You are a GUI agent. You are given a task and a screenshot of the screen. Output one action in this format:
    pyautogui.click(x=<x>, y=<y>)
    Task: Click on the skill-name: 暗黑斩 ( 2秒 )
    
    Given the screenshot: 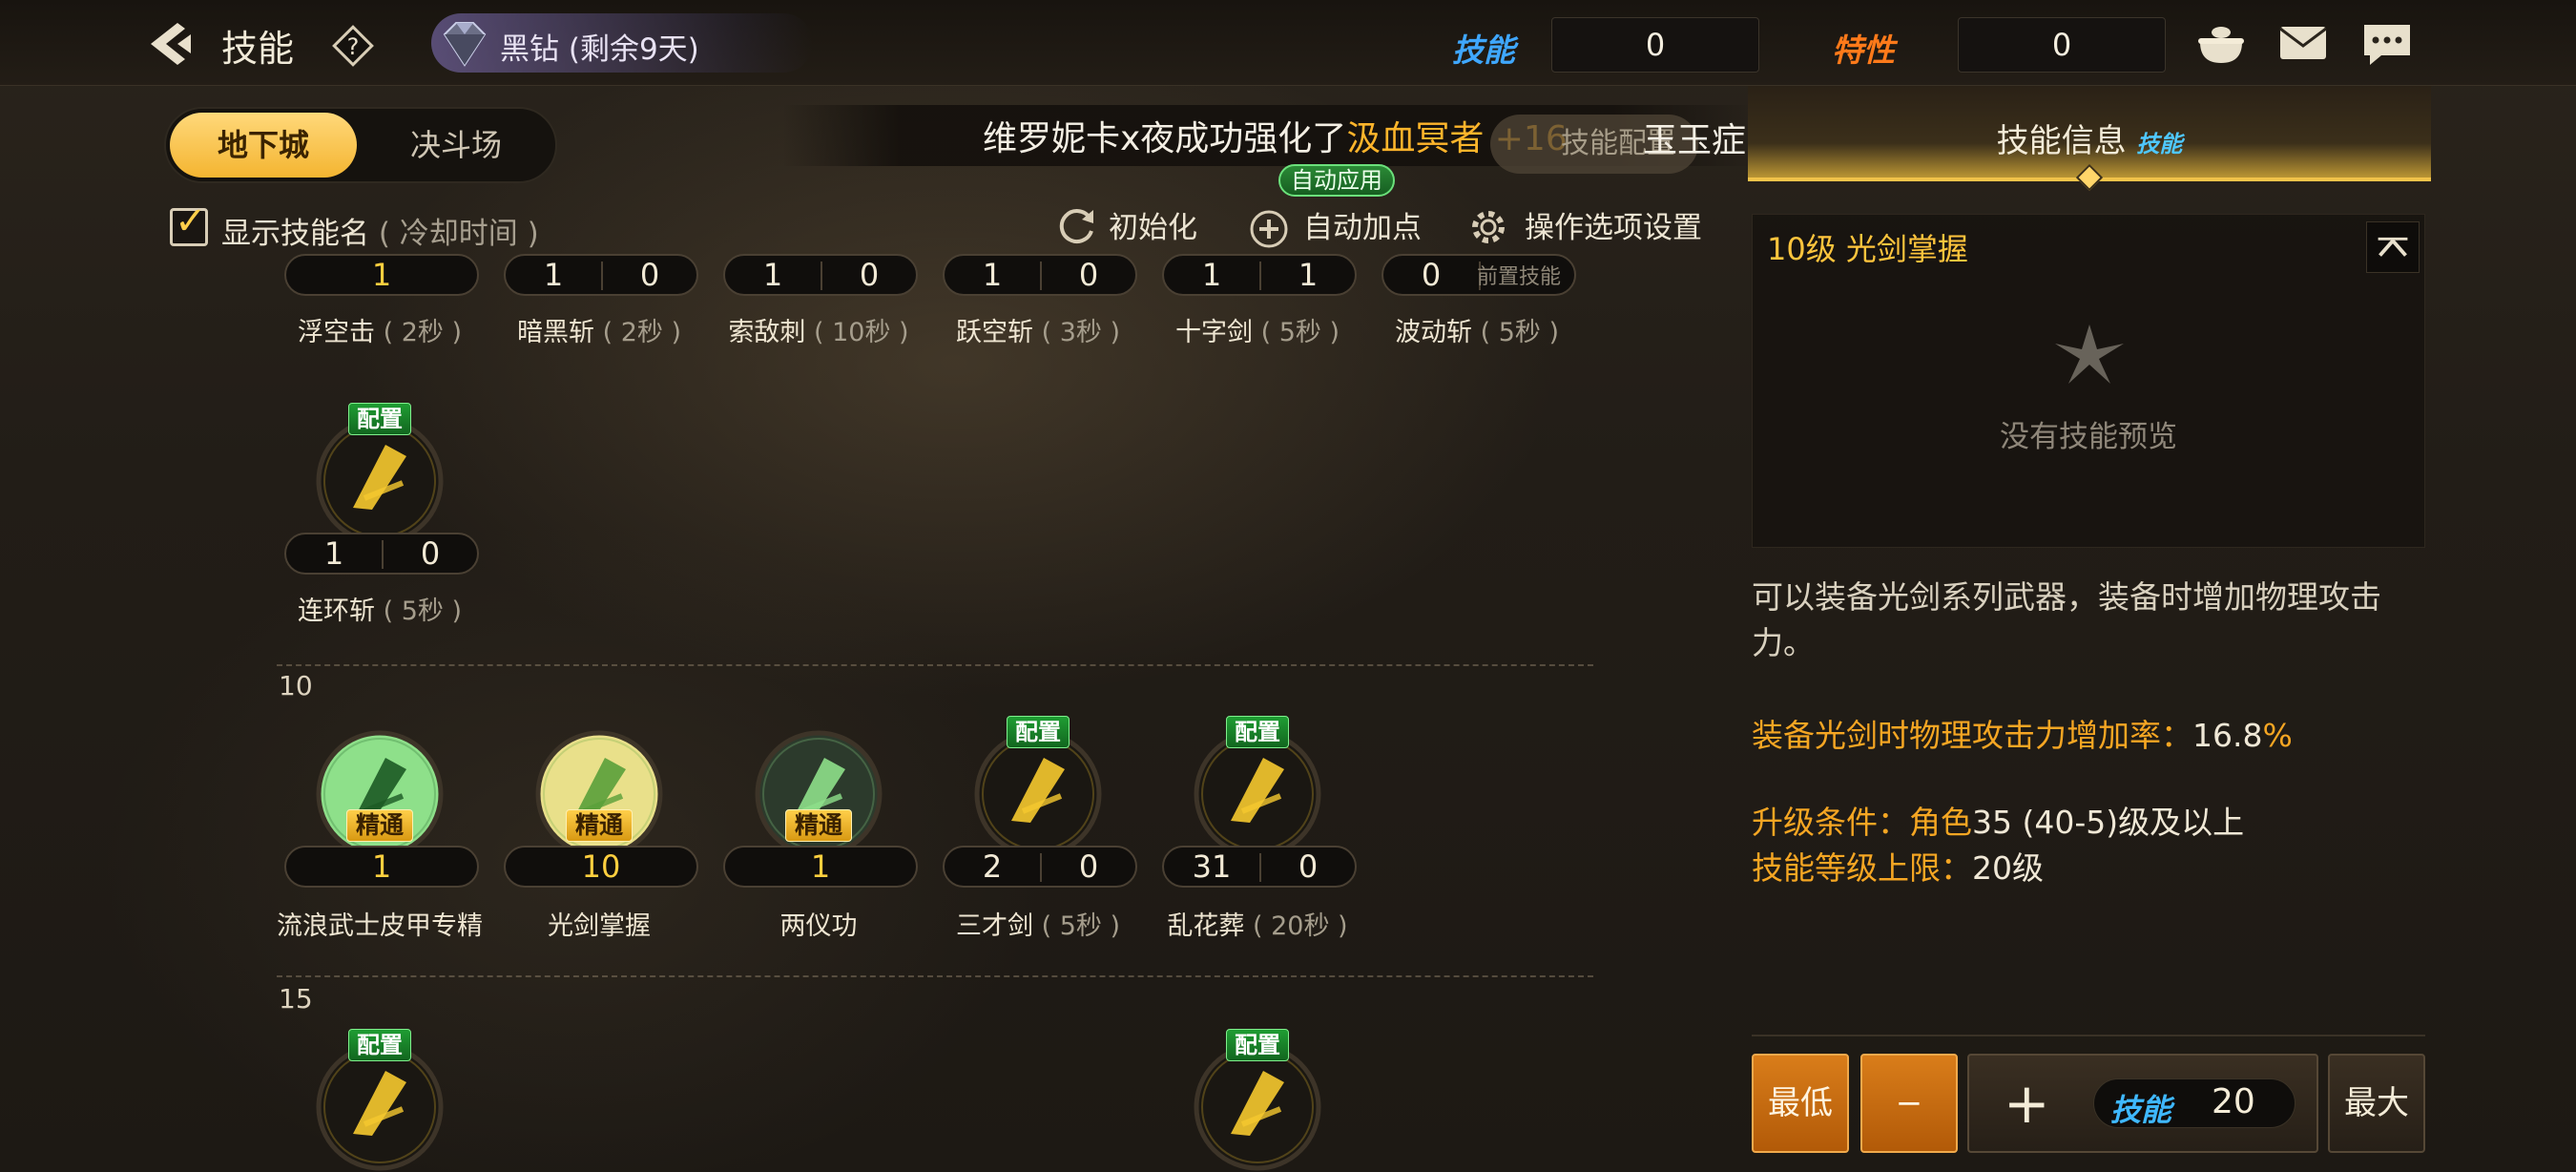 What is the action you would take?
    pyautogui.click(x=599, y=330)
    